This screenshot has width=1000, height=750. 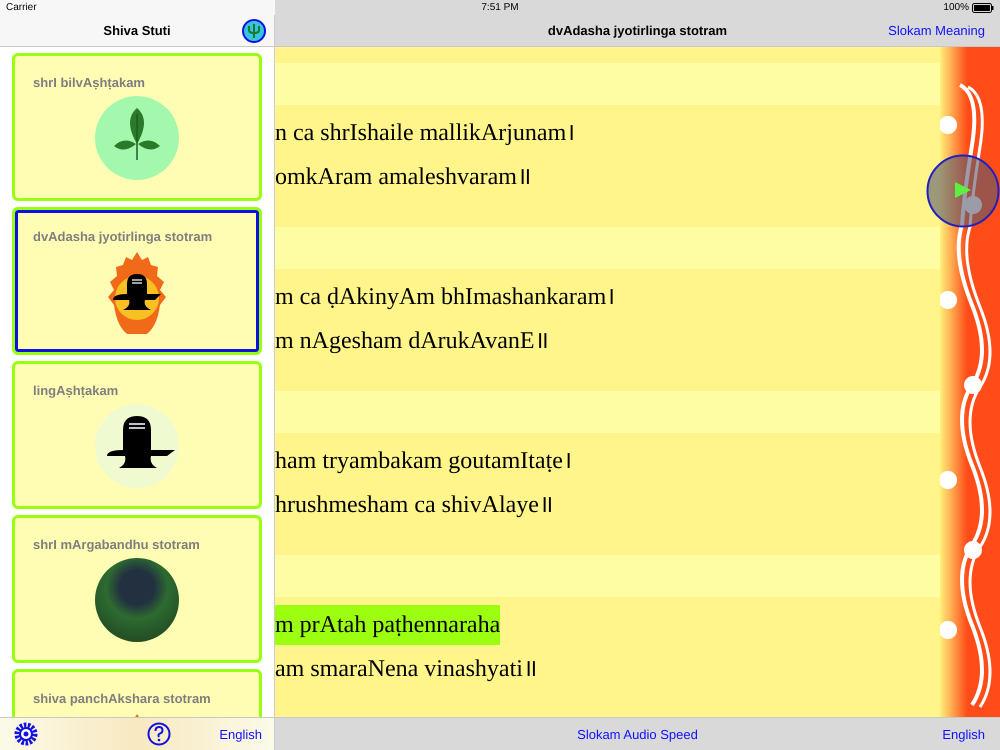 What do you see at coordinates (637, 734) in the screenshot?
I see `audio-speed-button: Slokam Audio Speed` at bounding box center [637, 734].